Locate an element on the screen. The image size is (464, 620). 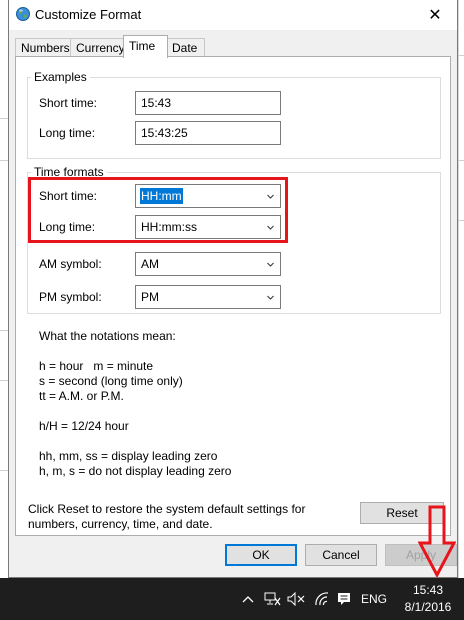
globe-icon is located at coordinates (23, 14).